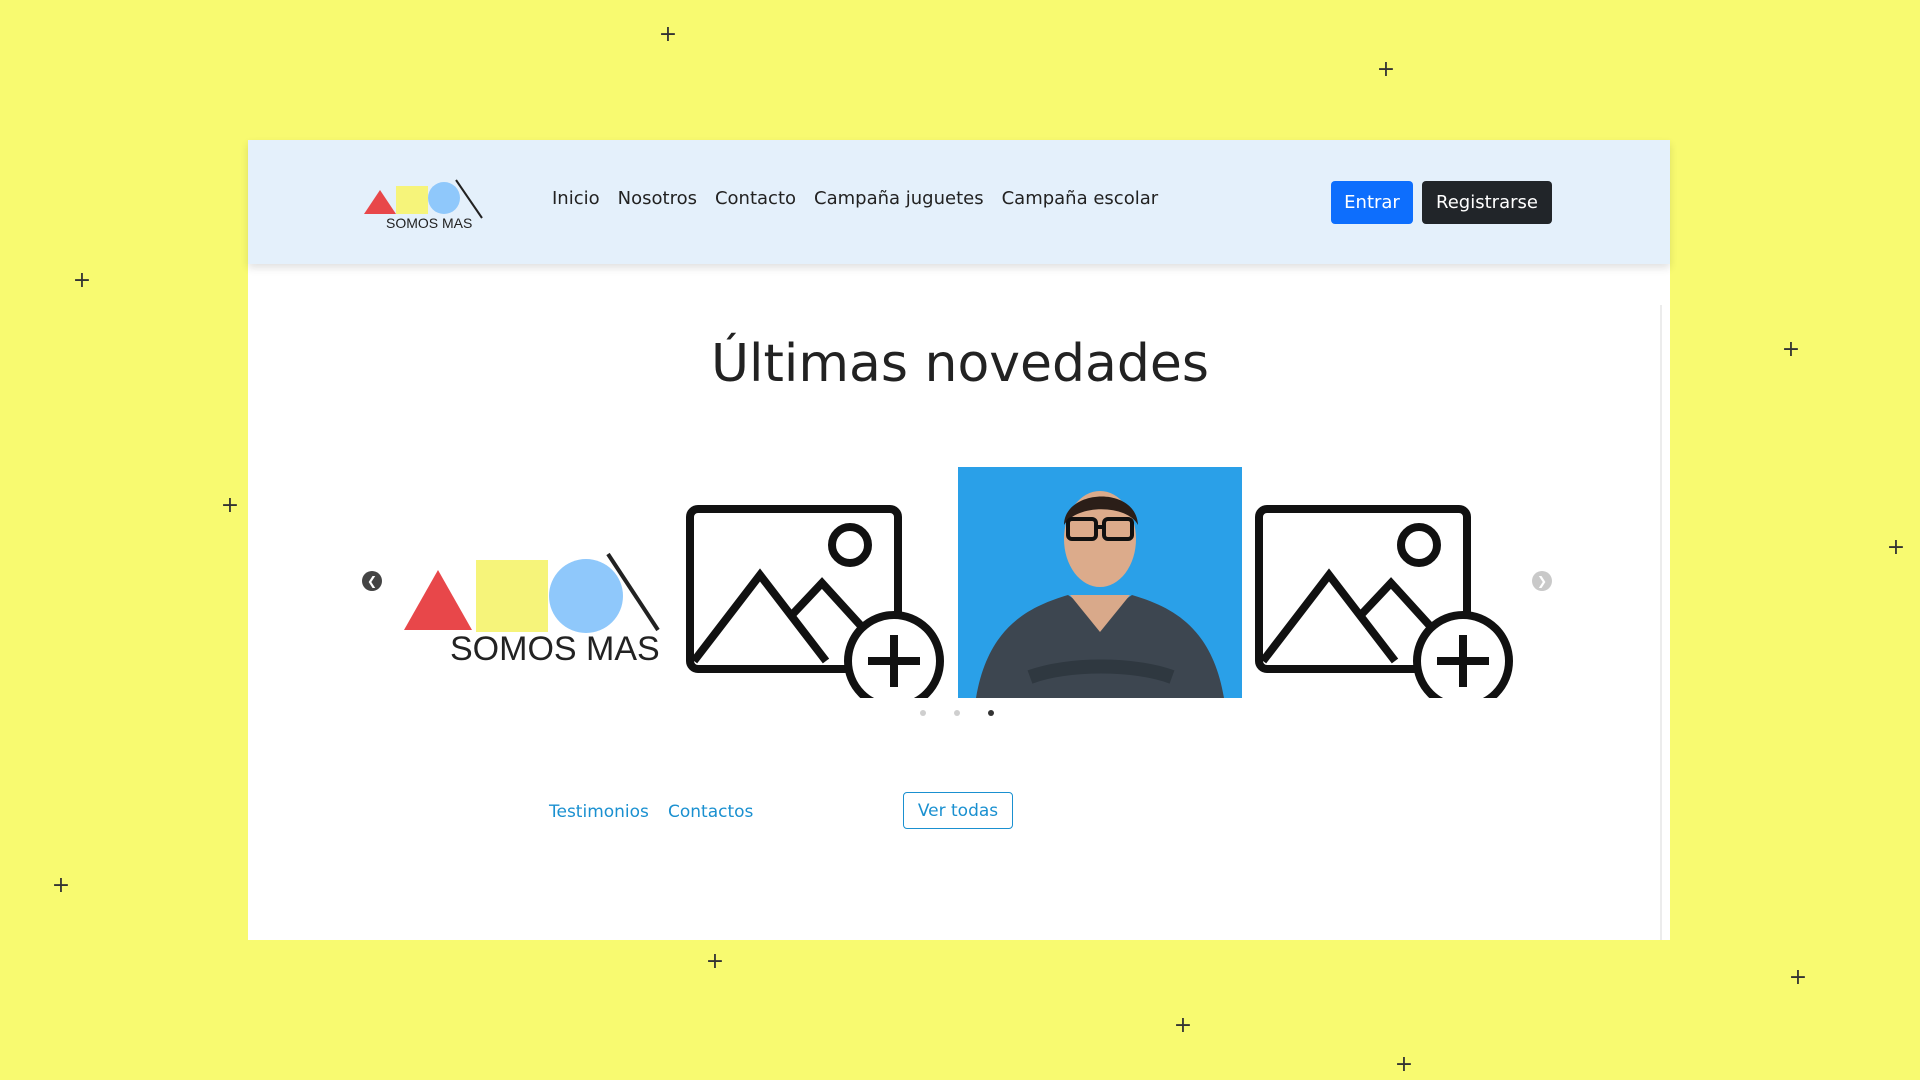 This screenshot has width=1920, height=1080. What do you see at coordinates (1372, 202) in the screenshot?
I see `login-button: Entrar` at bounding box center [1372, 202].